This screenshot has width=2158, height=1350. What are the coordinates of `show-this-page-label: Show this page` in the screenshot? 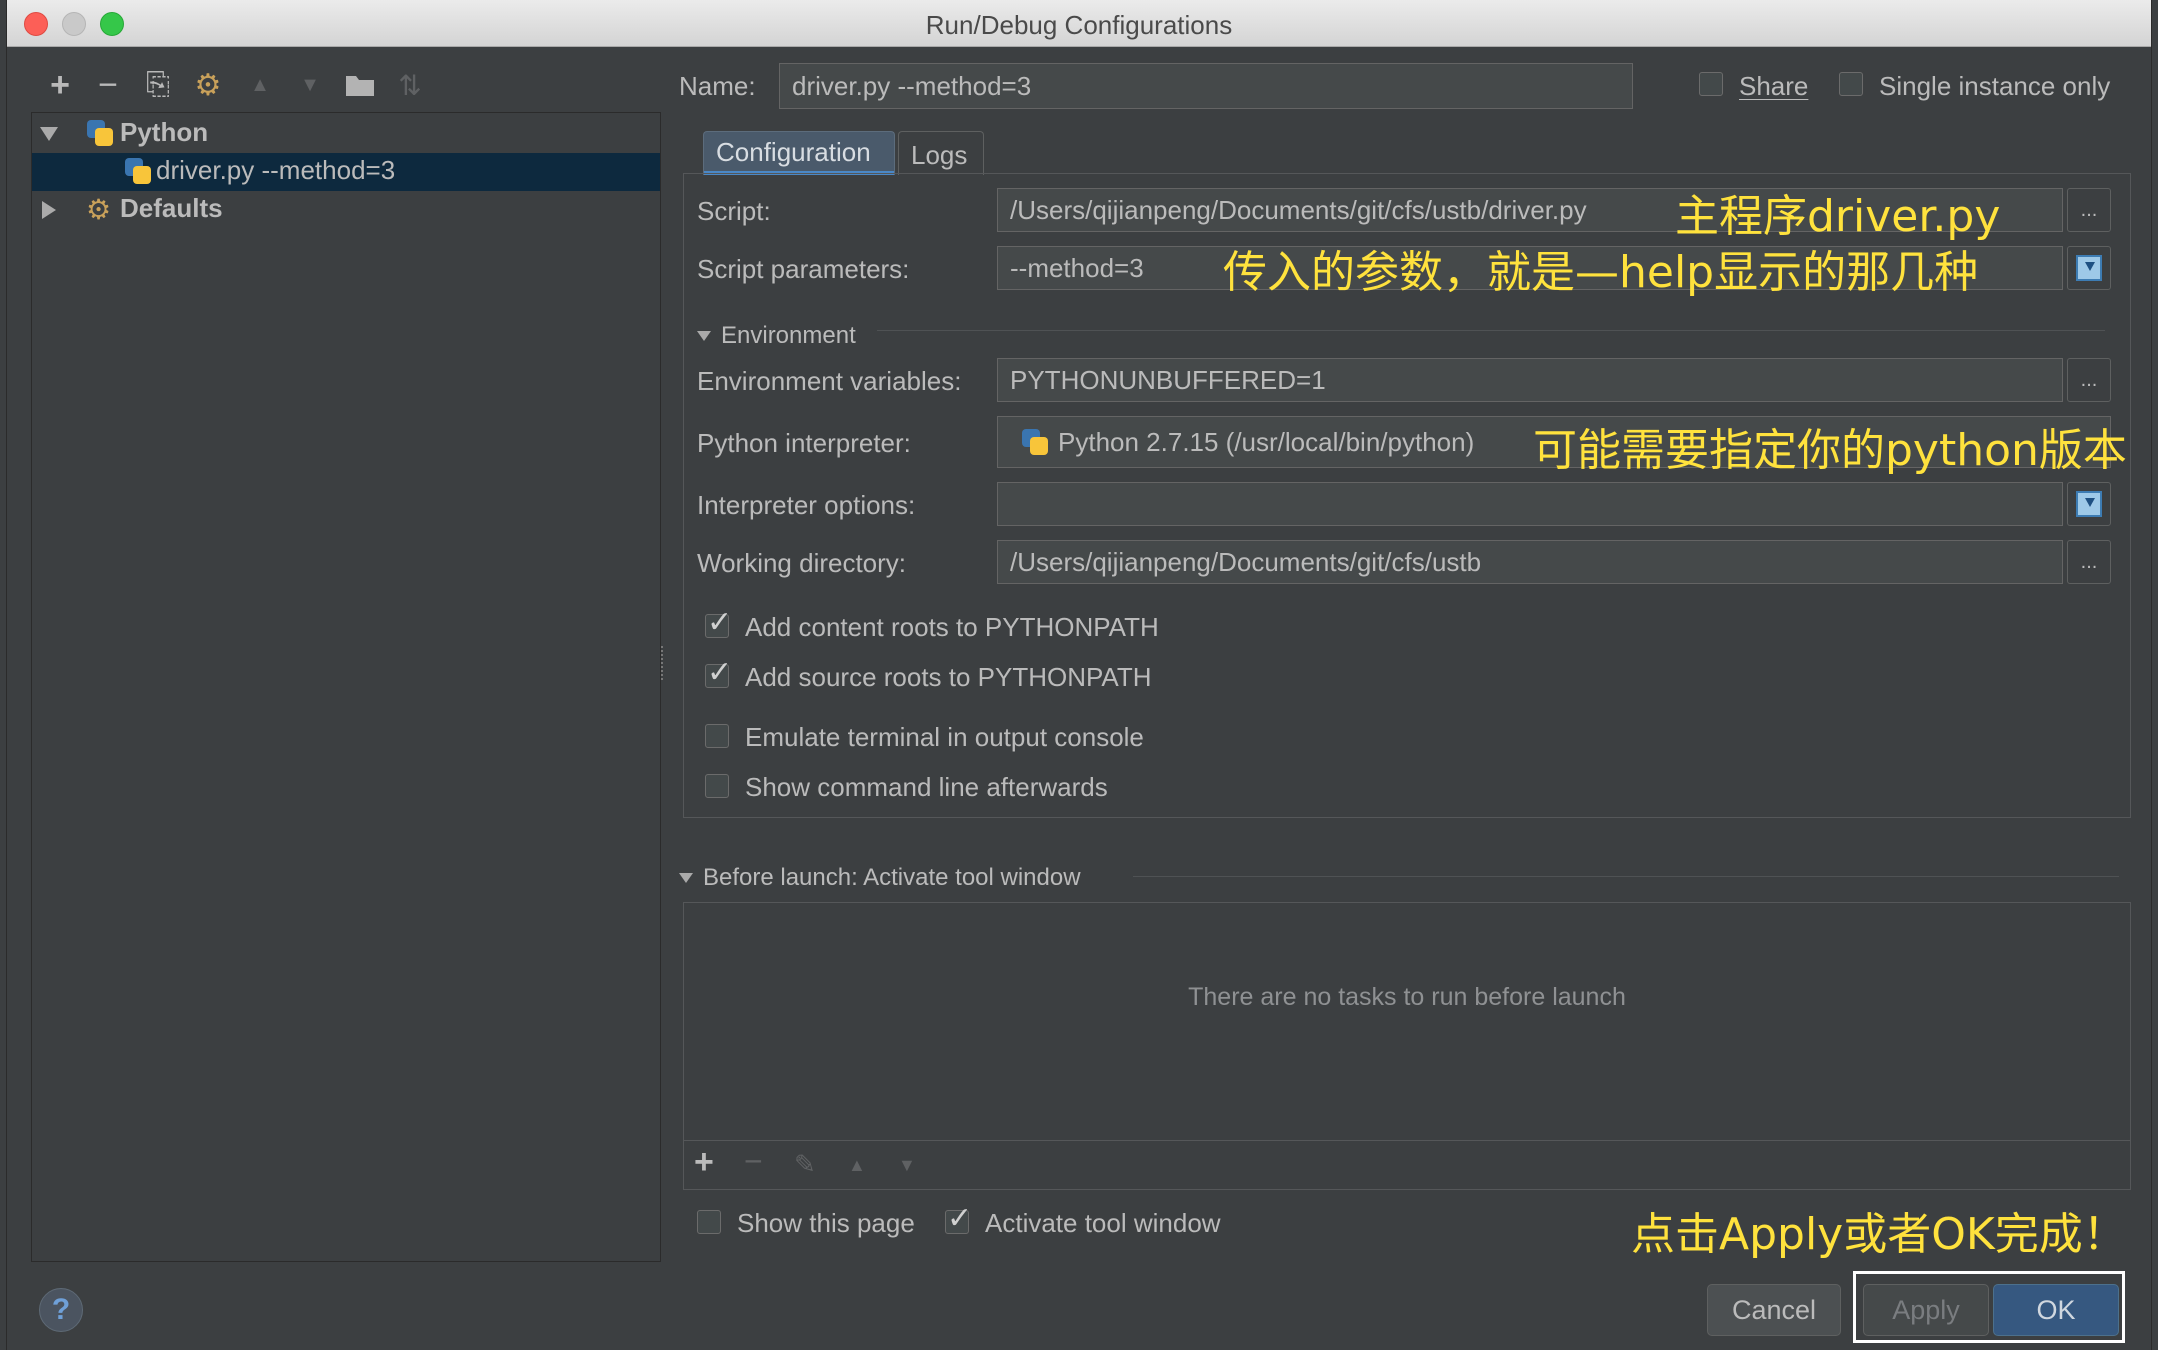 It's located at (826, 1223).